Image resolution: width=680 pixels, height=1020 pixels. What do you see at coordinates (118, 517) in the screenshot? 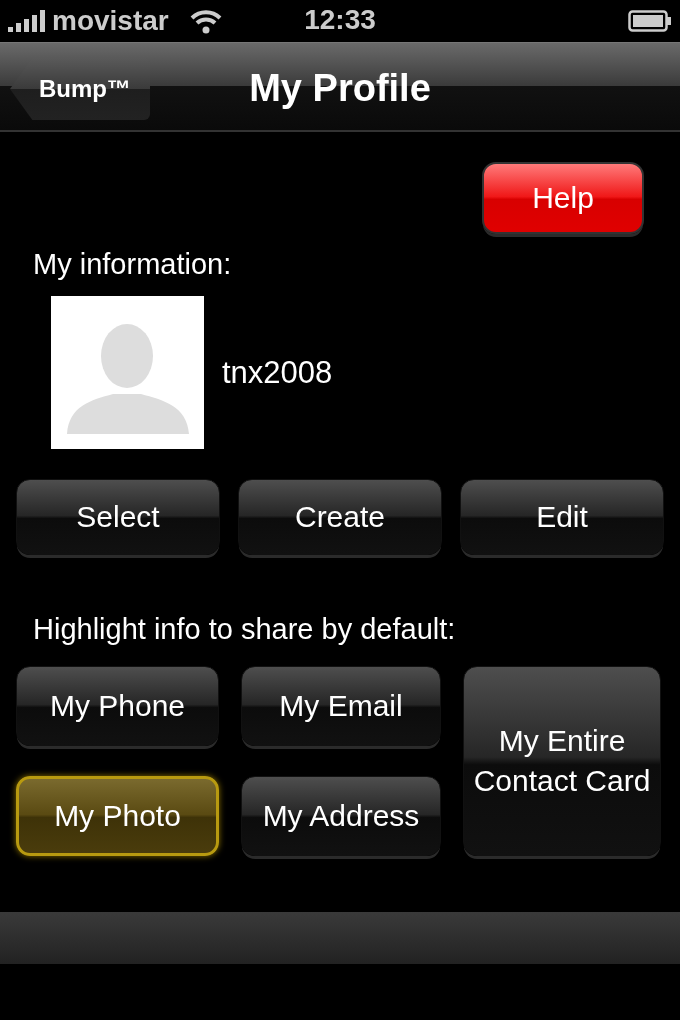
I see `photo-action-button: Select` at bounding box center [118, 517].